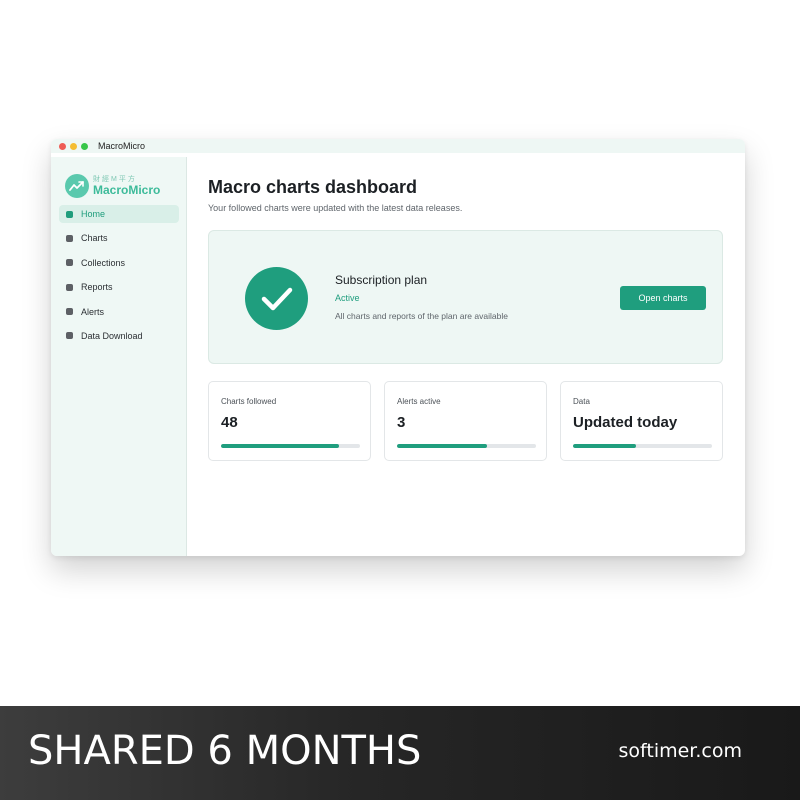 Image resolution: width=800 pixels, height=800 pixels. What do you see at coordinates (69, 214) in the screenshot?
I see `home-icon` at bounding box center [69, 214].